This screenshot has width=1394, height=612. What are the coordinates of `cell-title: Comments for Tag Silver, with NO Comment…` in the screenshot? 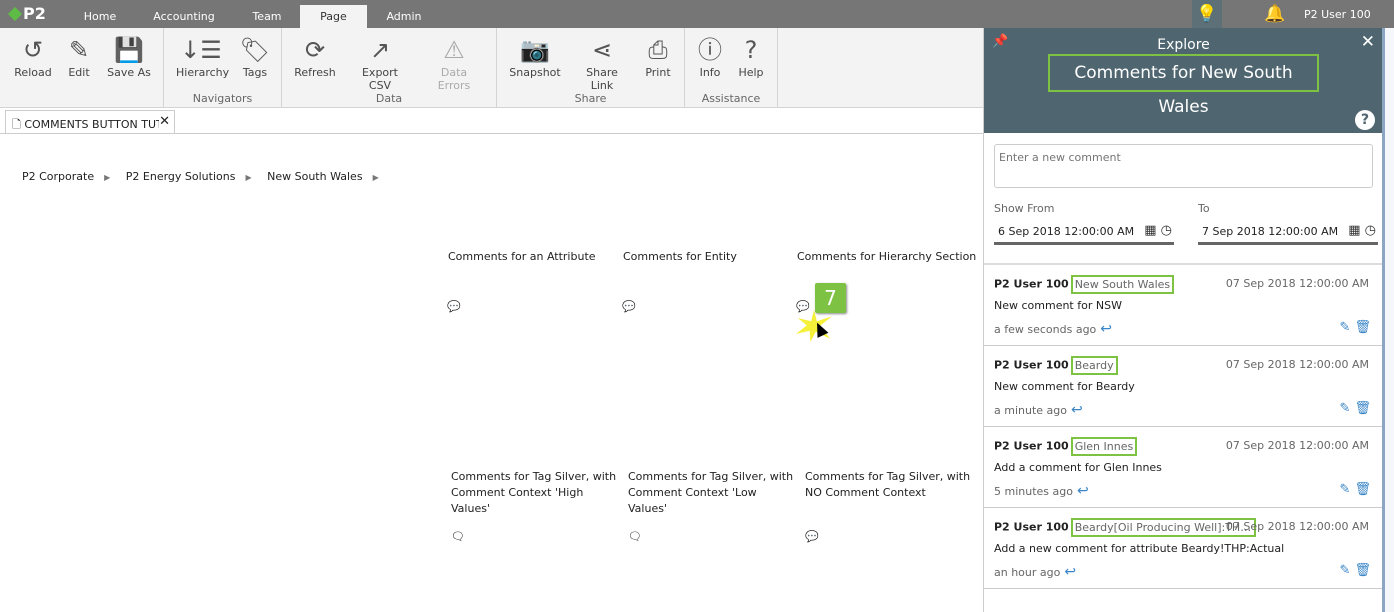 It's located at (888, 484).